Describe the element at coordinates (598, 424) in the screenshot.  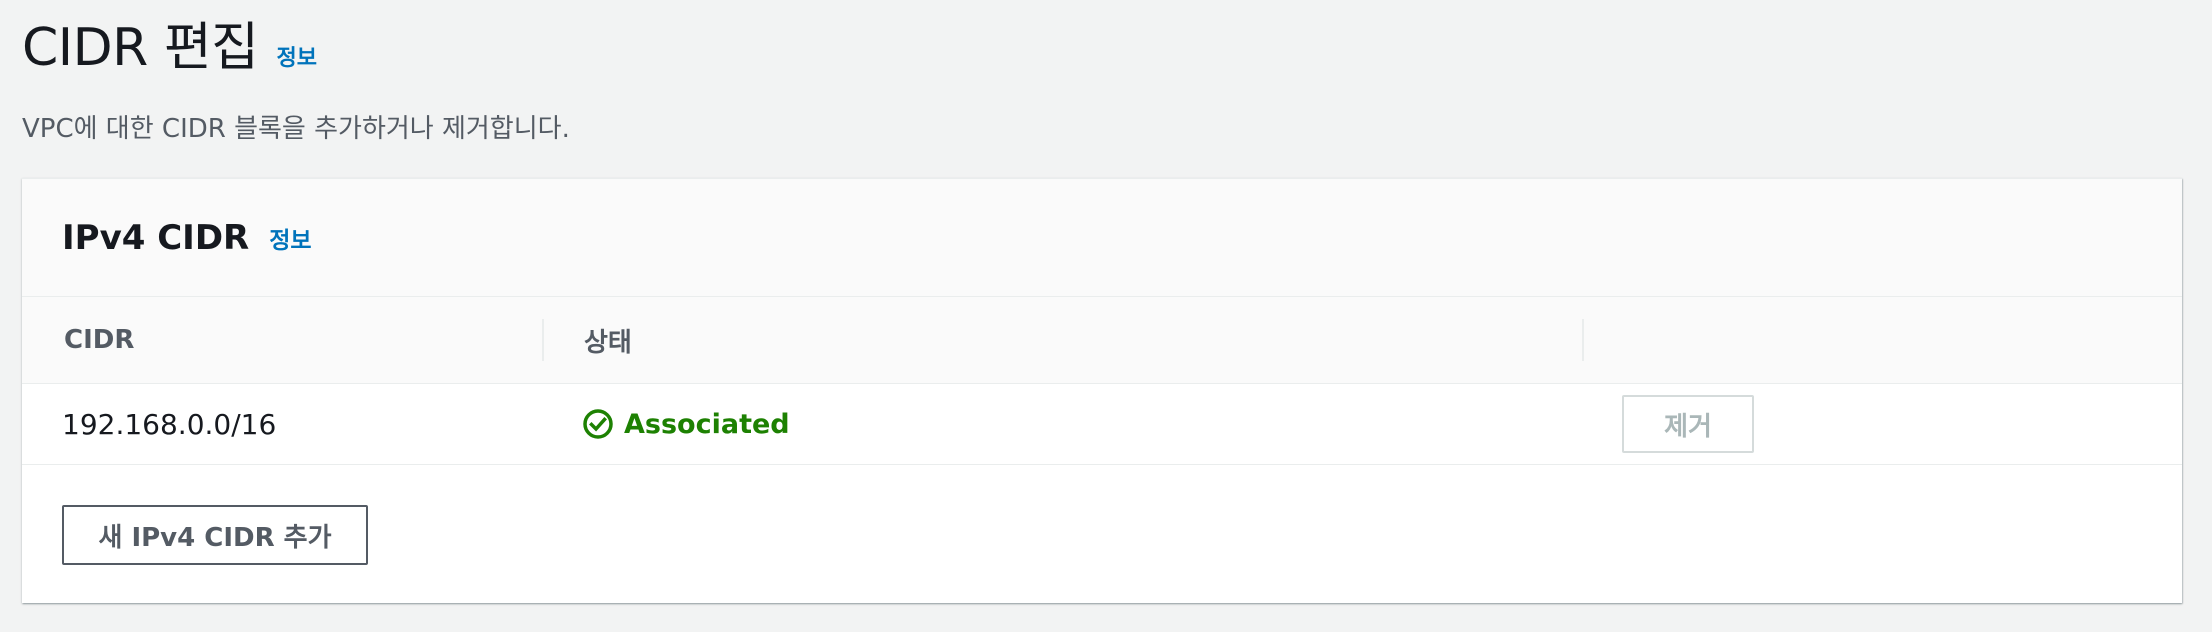
I see `check-circle-icon` at that location.